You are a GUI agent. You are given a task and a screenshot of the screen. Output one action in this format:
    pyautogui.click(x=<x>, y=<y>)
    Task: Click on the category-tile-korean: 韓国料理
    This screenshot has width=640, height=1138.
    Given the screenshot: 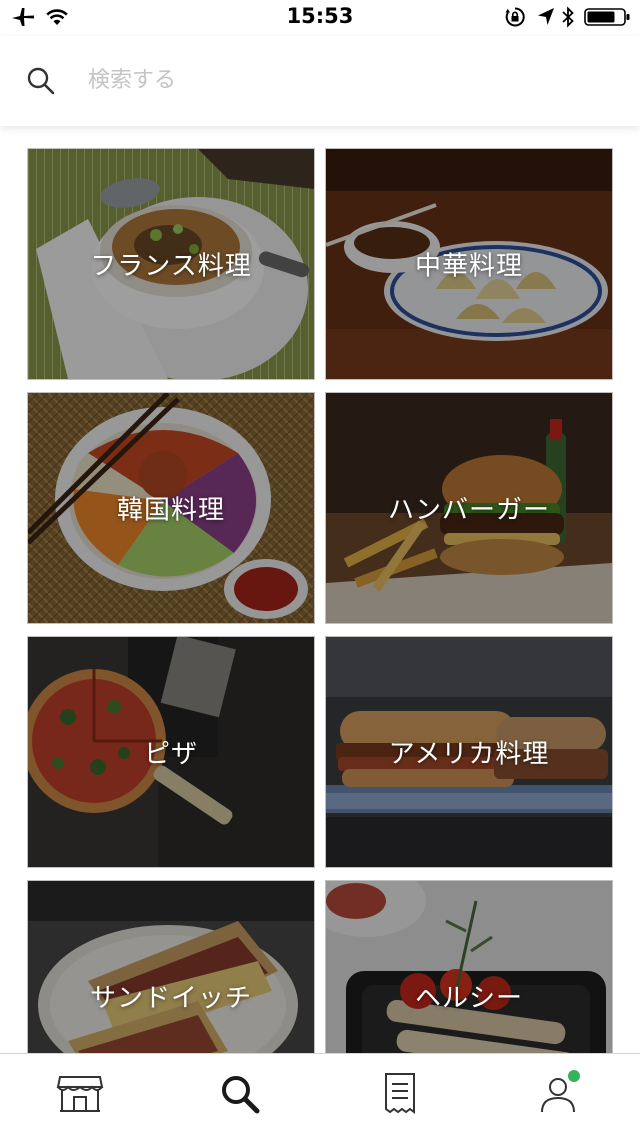 What is the action you would take?
    pyautogui.click(x=171, y=508)
    